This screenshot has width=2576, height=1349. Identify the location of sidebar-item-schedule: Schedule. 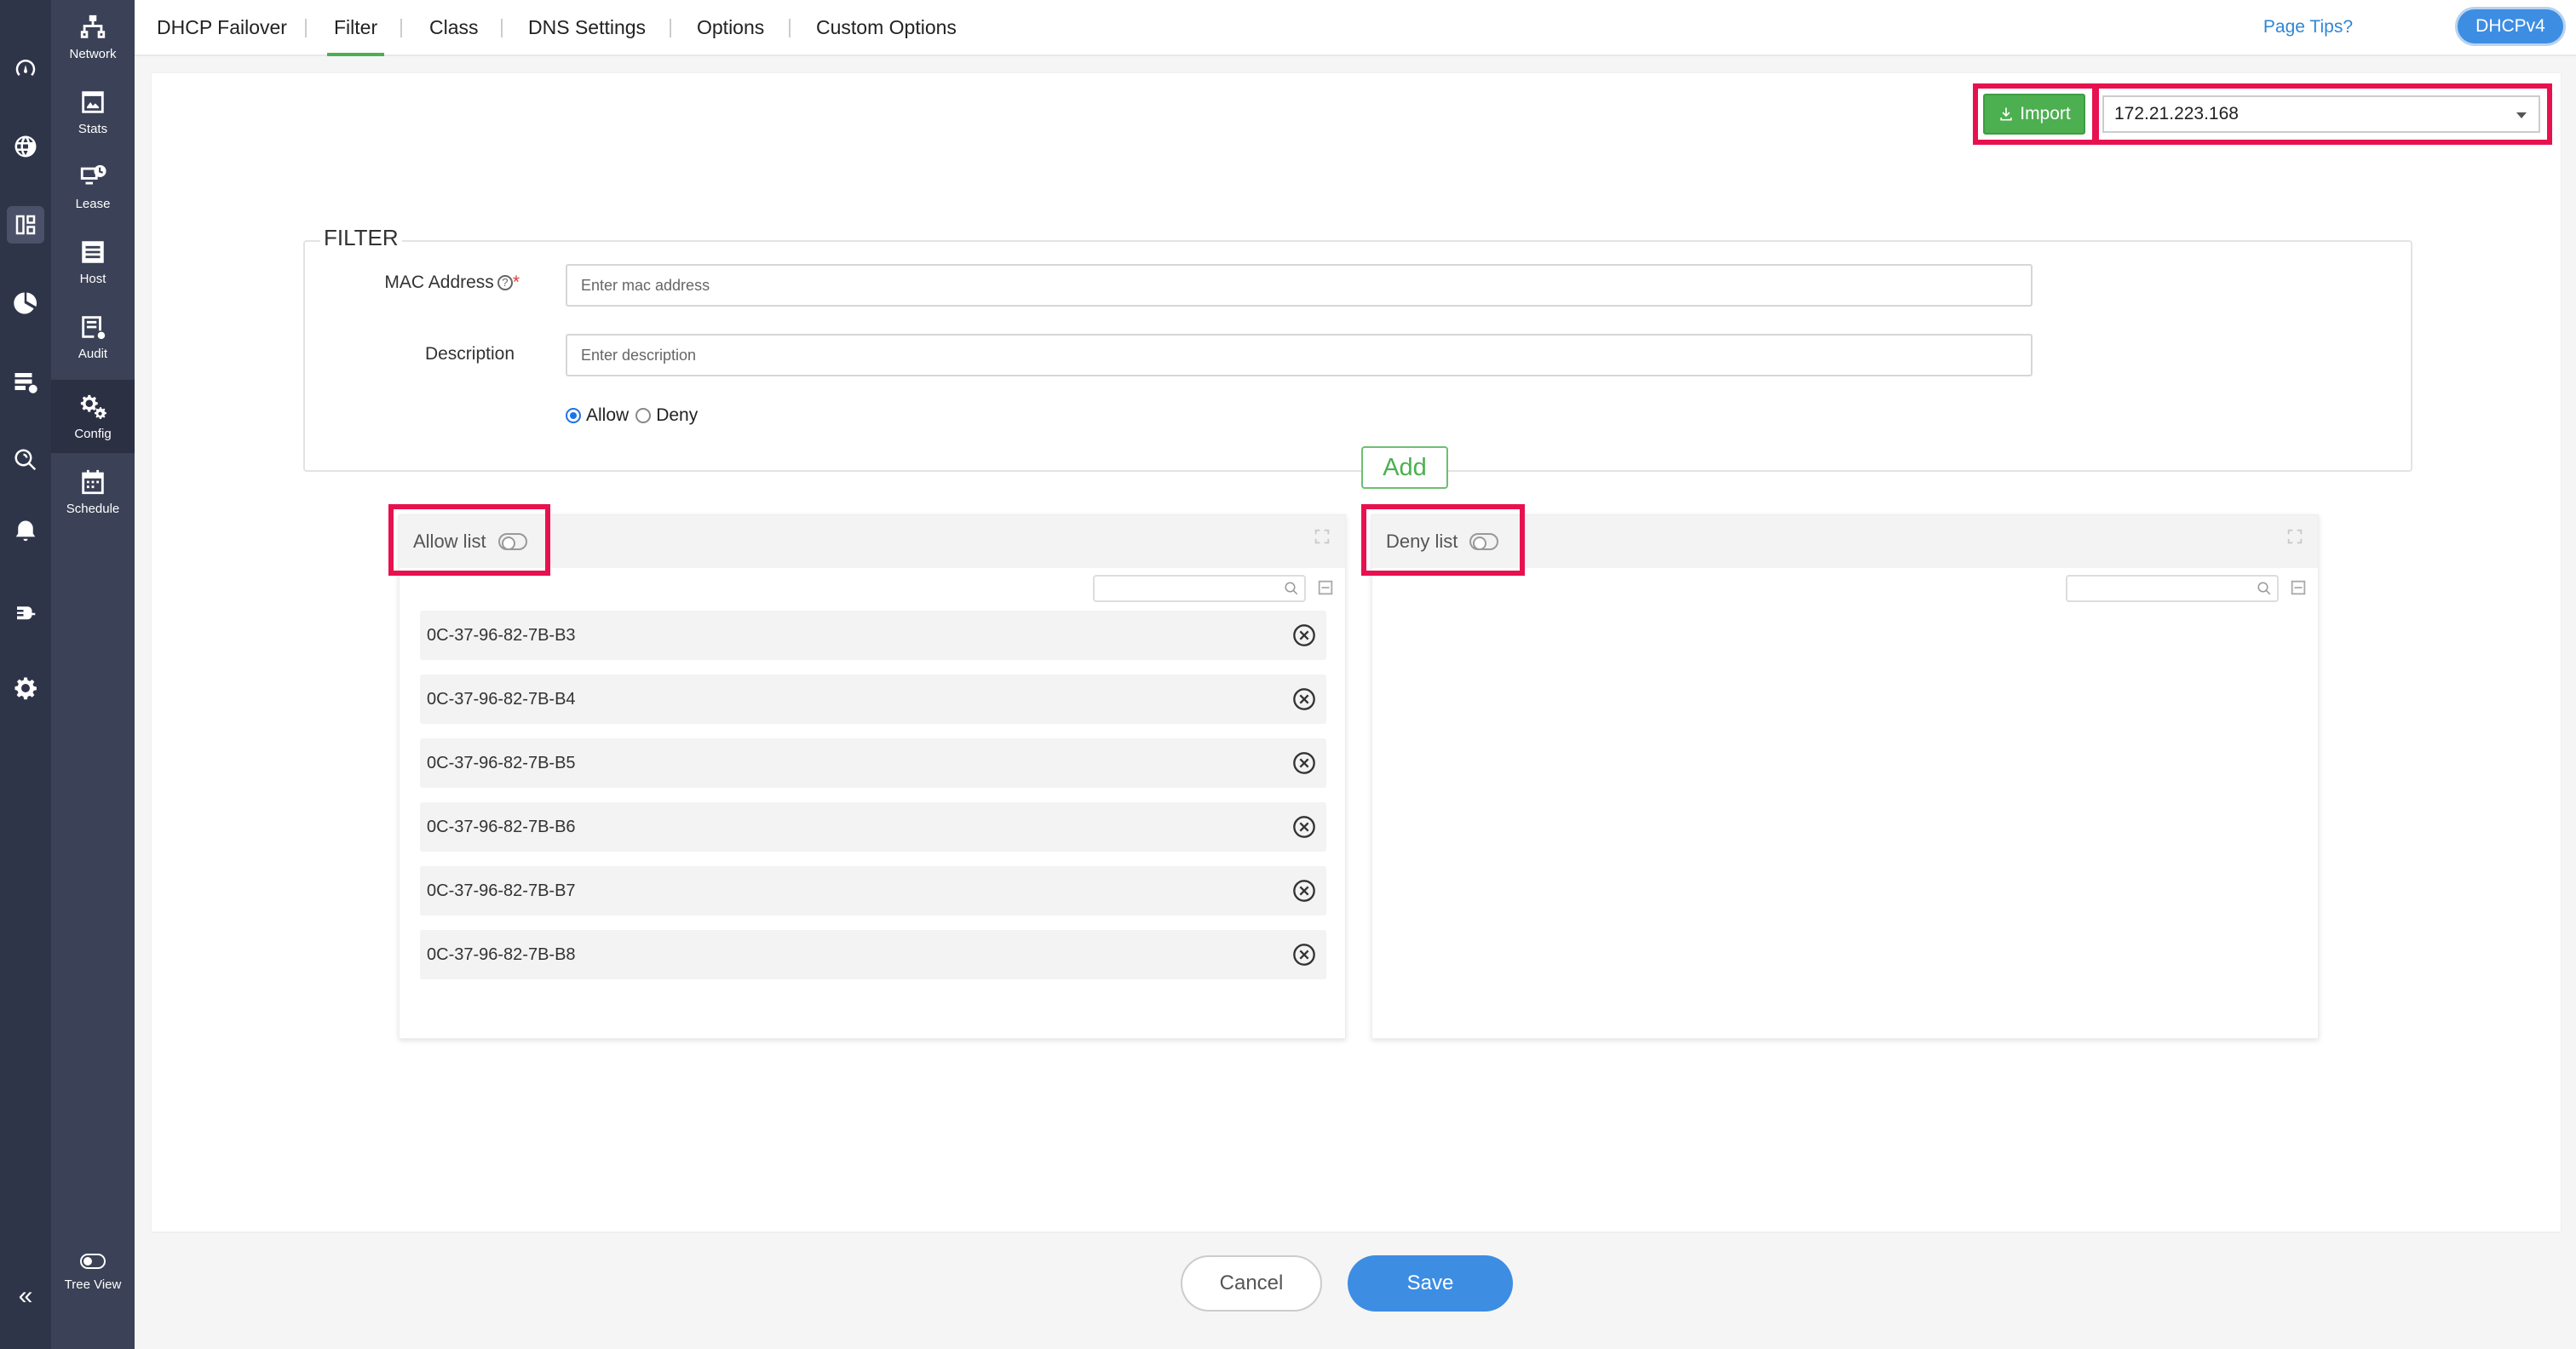
(93, 492).